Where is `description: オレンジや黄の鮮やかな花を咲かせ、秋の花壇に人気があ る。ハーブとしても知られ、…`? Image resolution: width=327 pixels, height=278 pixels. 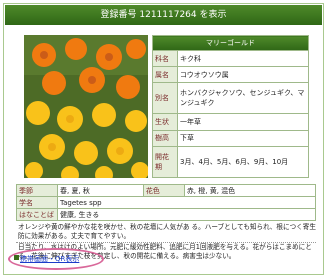 description: オレンジや黄の鮮やかな花を咲かせ、秋の花壇に人気があ る。ハーブとしても知られ、… is located at coordinates (167, 232).